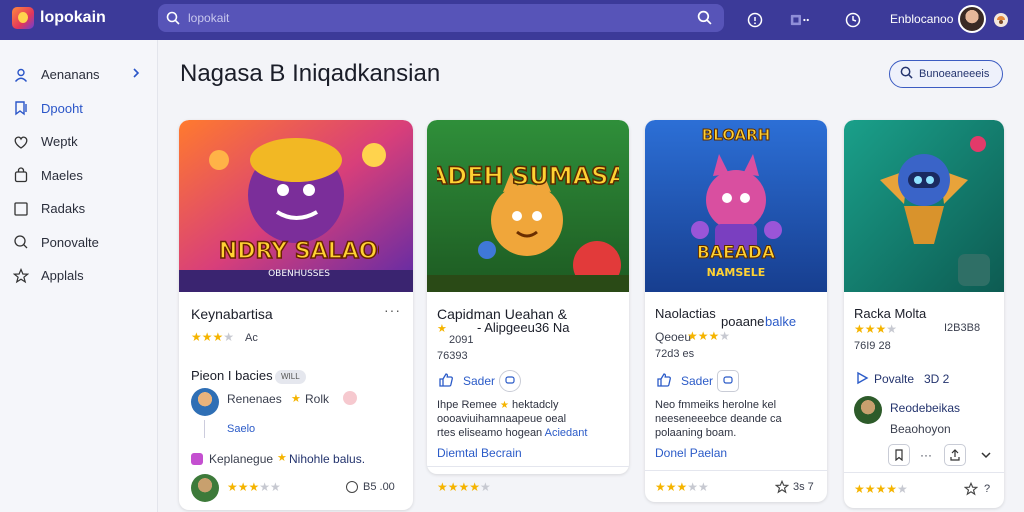  Describe the element at coordinates (704, 20) in the screenshot. I see `search-submit-icon` at that location.